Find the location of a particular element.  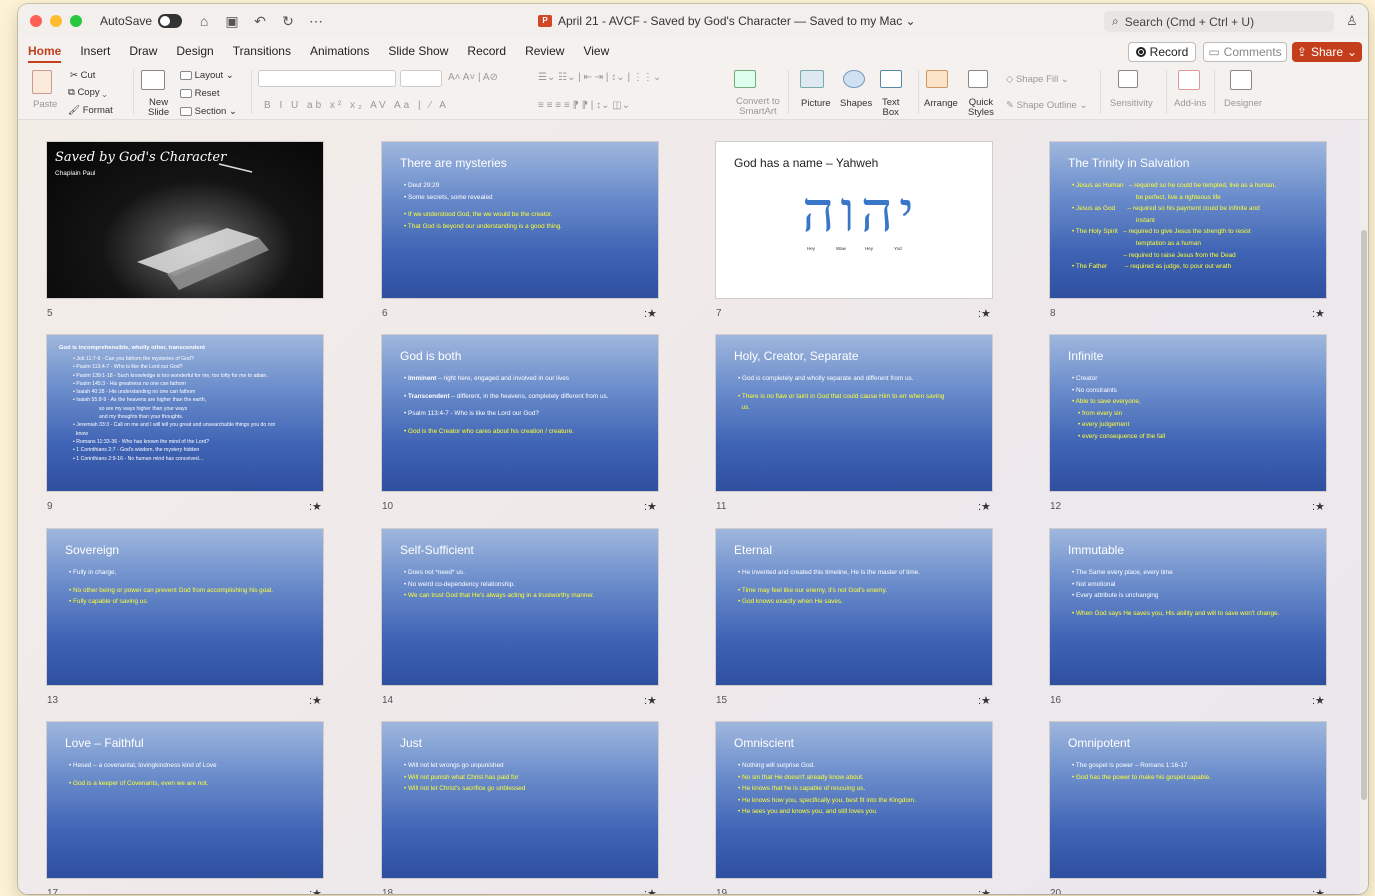

more-icon: ⋯ is located at coordinates (316, 21).